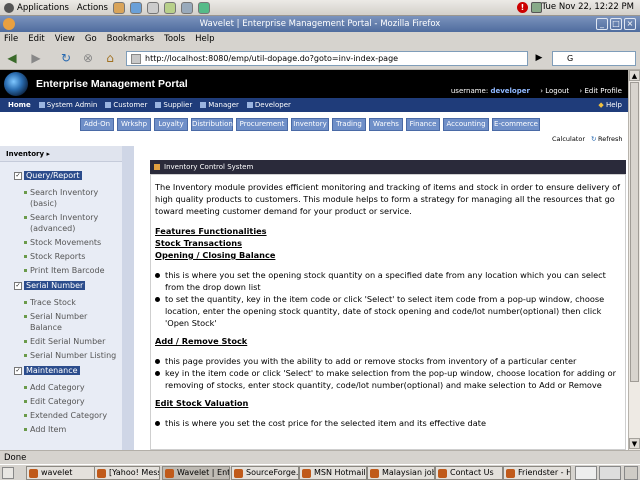 This screenshot has width=640, height=480. What do you see at coordinates (36, 7) in the screenshot?
I see `applications-menu: Applications` at bounding box center [36, 7].